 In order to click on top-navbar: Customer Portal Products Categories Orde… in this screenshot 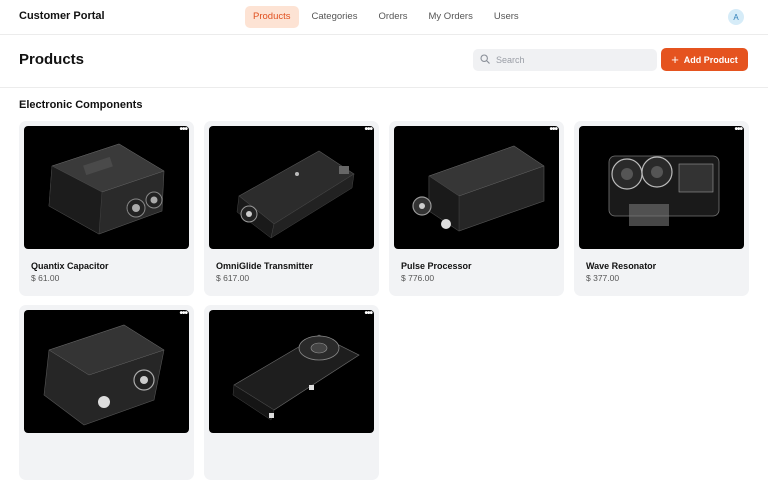, I will do `click(384, 17)`.